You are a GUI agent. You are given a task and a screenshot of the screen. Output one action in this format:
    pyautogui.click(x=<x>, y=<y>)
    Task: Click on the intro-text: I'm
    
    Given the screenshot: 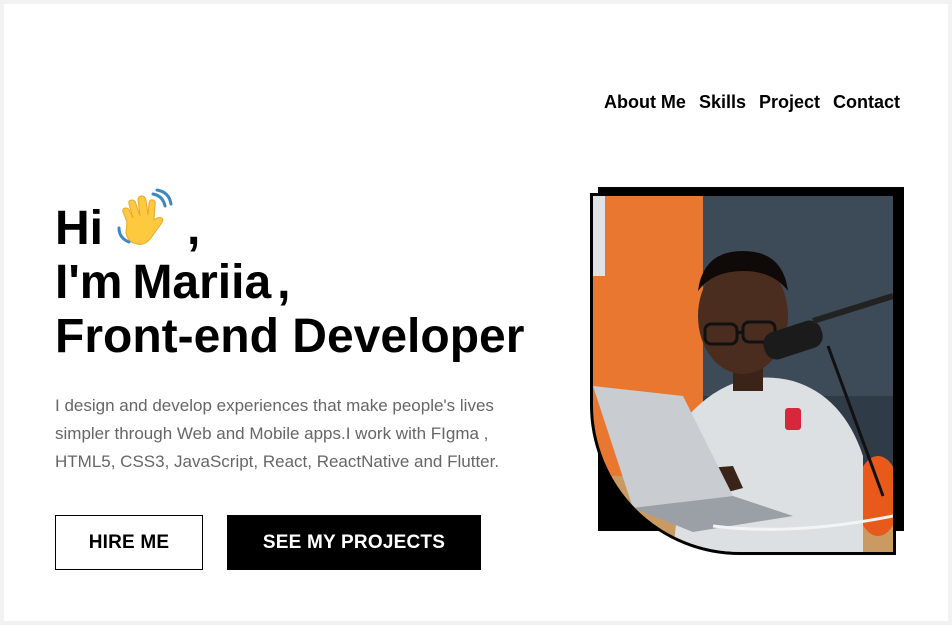 What is the action you would take?
    pyautogui.click(x=89, y=282)
    